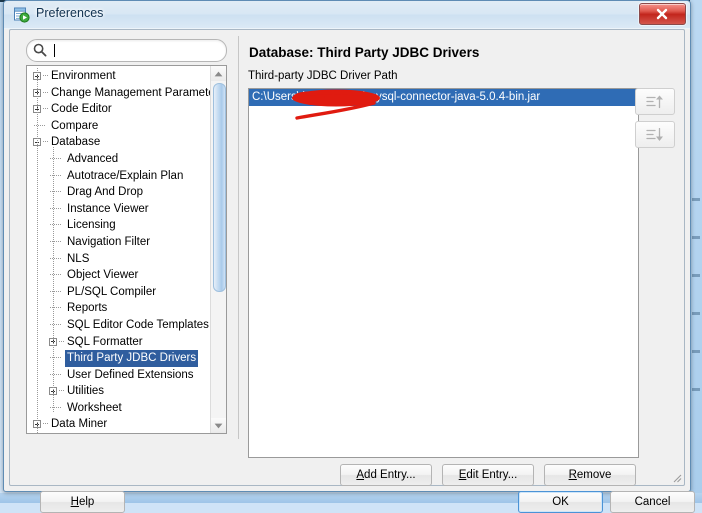 This screenshot has width=702, height=513. Describe the element at coordinates (131, 358) in the screenshot. I see `tree-item-label: Third Party JDBC Drivers` at that location.